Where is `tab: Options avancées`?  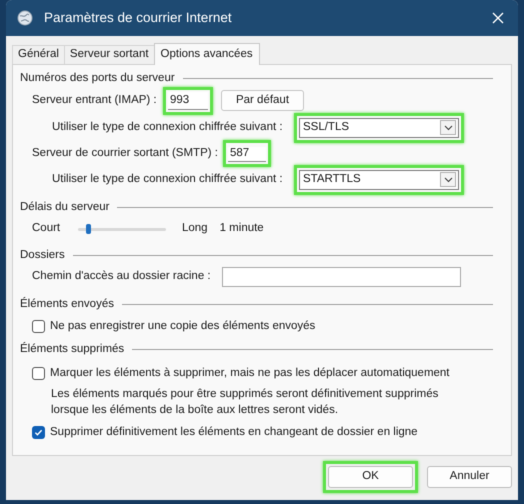
tab: Options avancées is located at coordinates (207, 54).